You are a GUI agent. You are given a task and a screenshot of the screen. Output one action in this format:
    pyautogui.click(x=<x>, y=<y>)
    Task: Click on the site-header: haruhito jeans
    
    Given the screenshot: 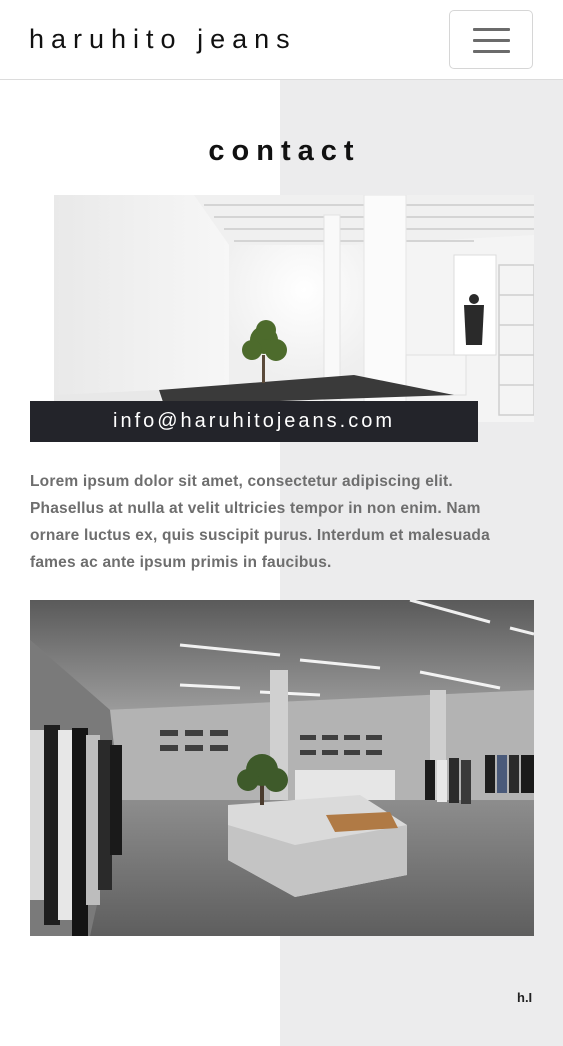 What is the action you would take?
    pyautogui.click(x=281, y=40)
    